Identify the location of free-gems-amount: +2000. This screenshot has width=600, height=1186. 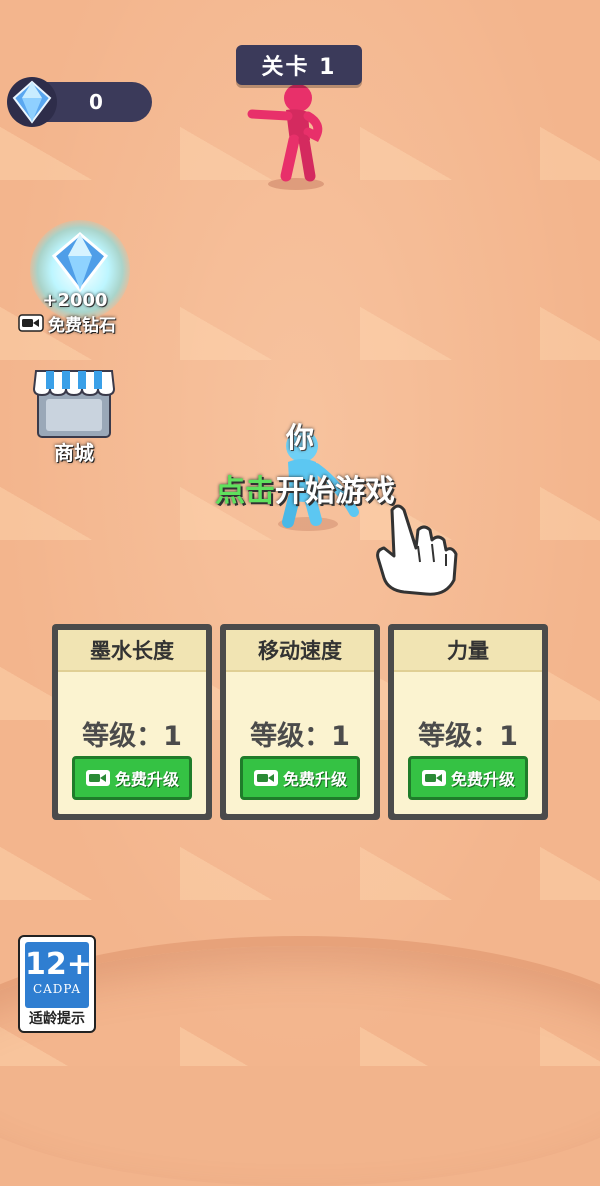
(75, 300).